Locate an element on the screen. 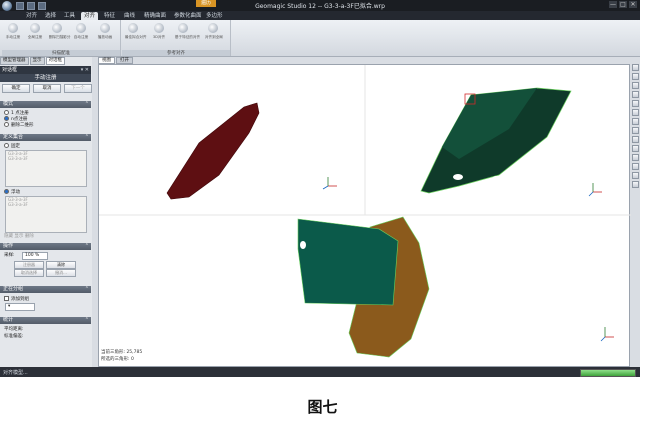 The height and width of the screenshot is (421, 645). reset-button: 取消选择 is located at coordinates (29, 273).